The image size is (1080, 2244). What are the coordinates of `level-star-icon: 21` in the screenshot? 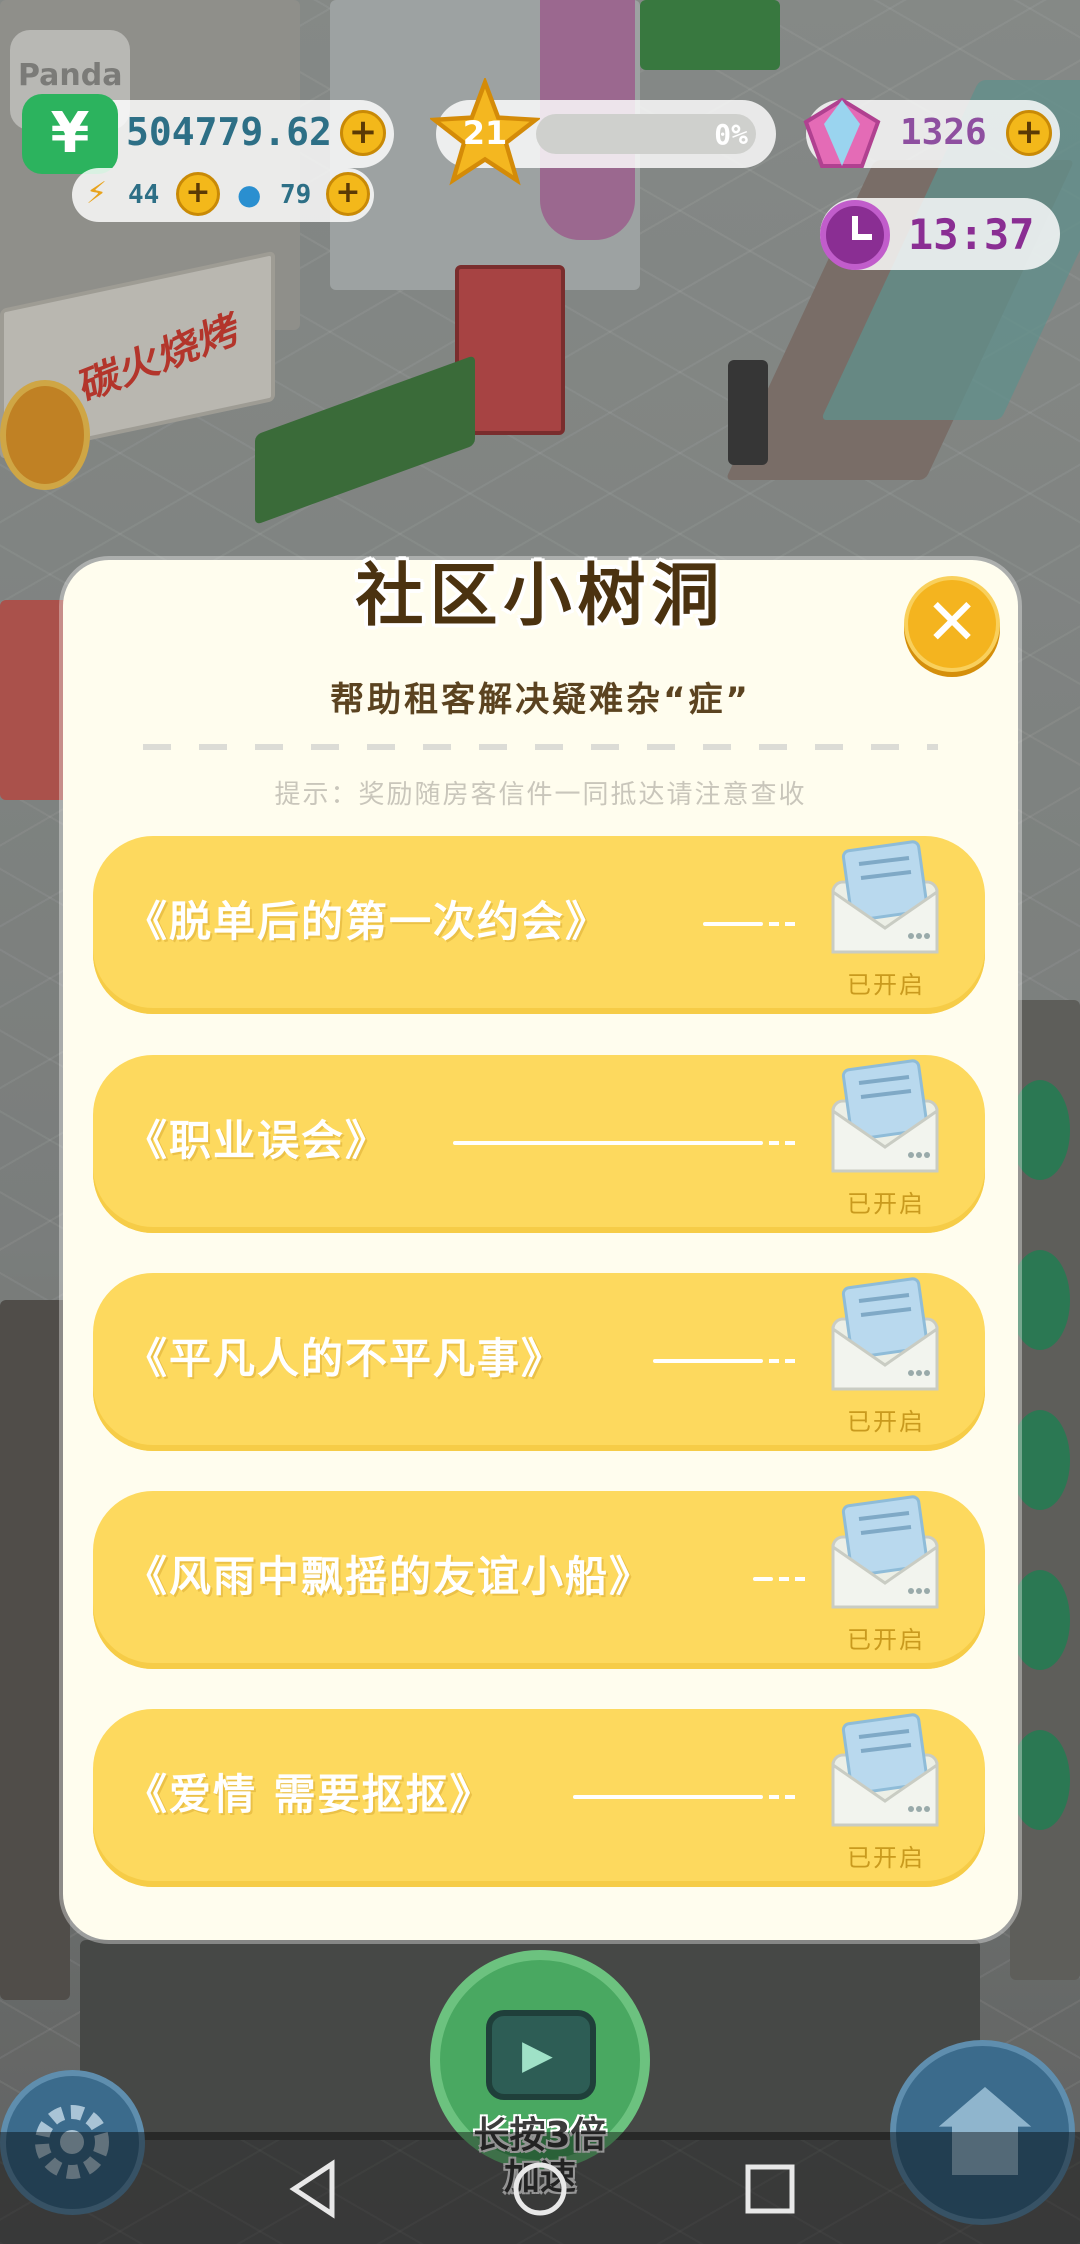 It's located at (485, 132).